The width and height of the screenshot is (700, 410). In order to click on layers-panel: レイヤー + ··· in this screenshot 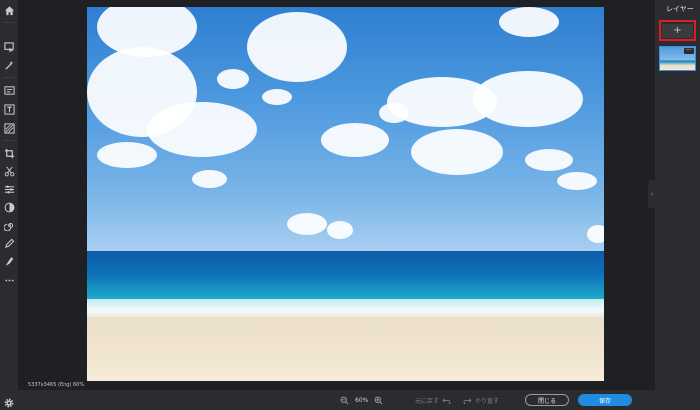, I will do `click(677, 205)`.